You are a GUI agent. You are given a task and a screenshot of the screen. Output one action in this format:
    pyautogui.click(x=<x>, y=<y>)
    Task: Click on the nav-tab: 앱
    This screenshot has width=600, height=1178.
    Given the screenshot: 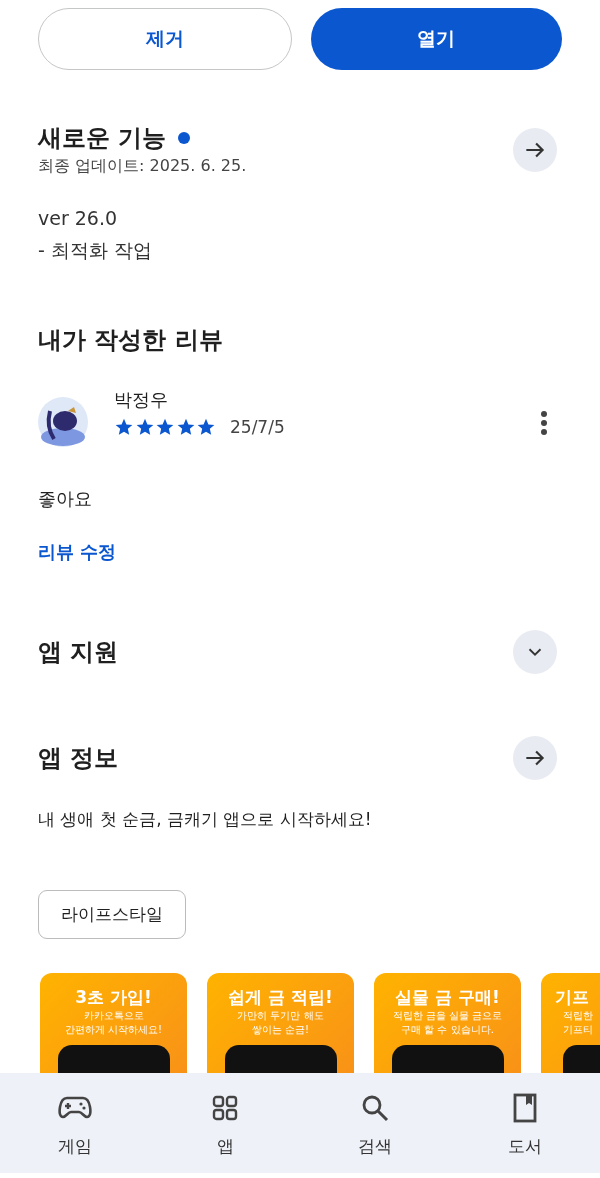 What is the action you would take?
    pyautogui.click(x=225, y=1123)
    